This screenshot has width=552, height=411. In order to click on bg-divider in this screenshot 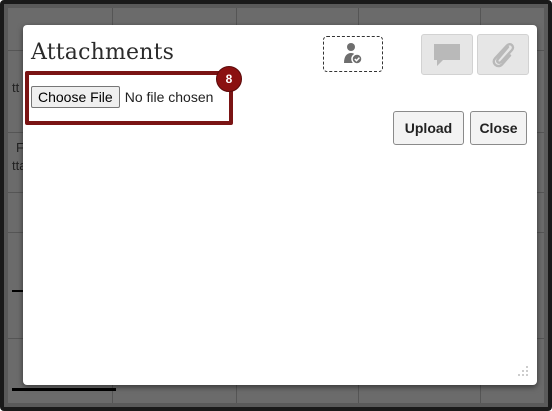, I will do `click(64, 389)`.